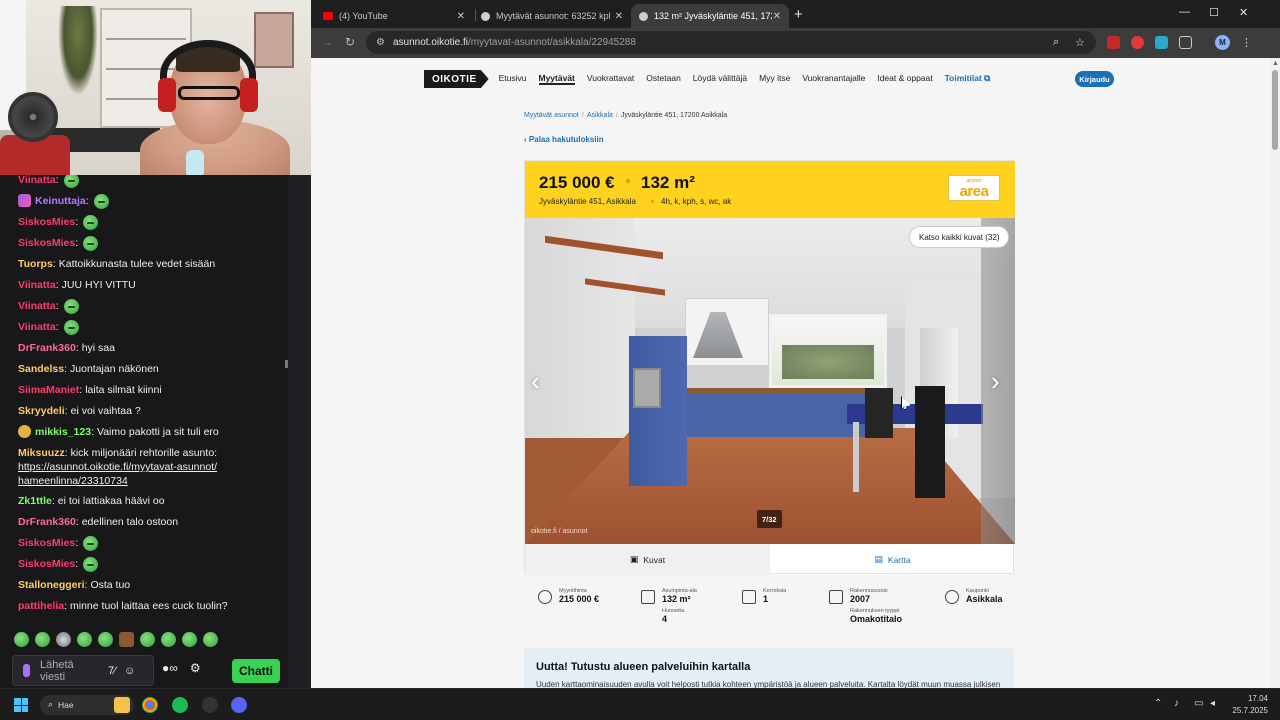 The width and height of the screenshot is (1280, 720). What do you see at coordinates (1214, 12) in the screenshot?
I see `maximize-icon: ☐` at bounding box center [1214, 12].